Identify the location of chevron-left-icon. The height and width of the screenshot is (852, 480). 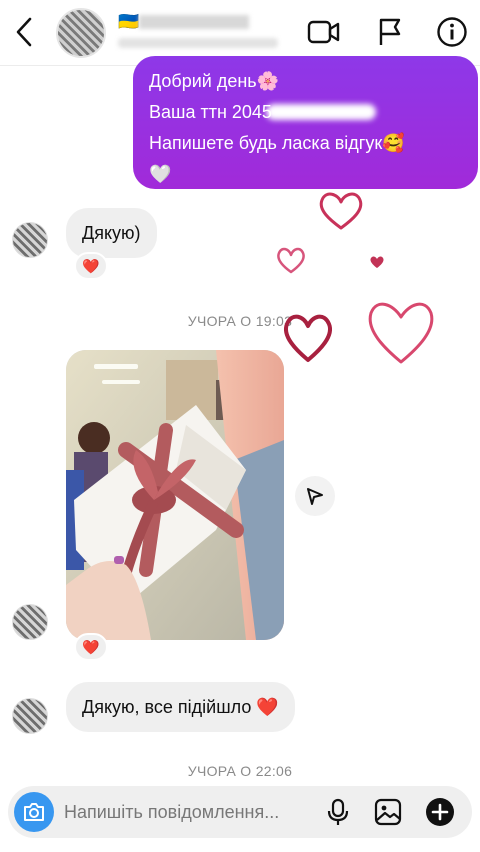
(24, 32).